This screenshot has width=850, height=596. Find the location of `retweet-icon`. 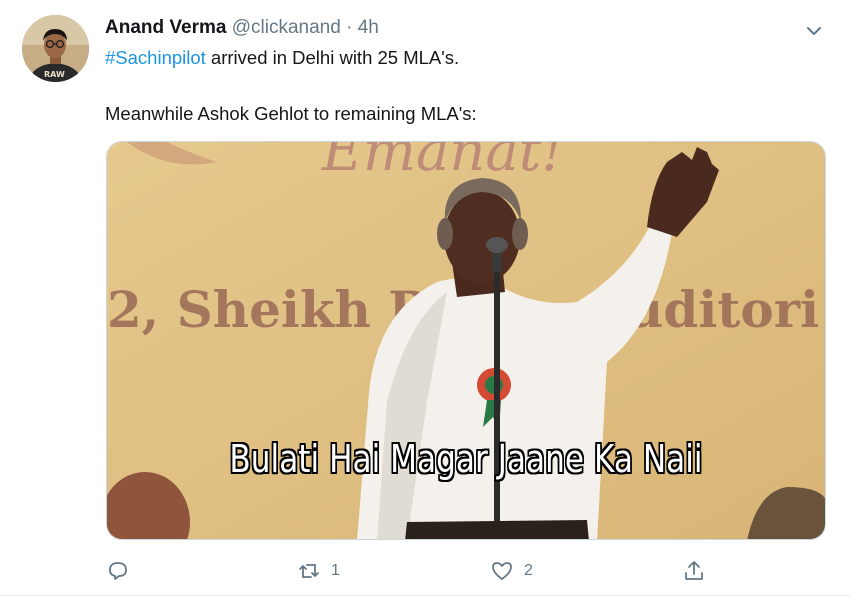

retweet-icon is located at coordinates (309, 571).